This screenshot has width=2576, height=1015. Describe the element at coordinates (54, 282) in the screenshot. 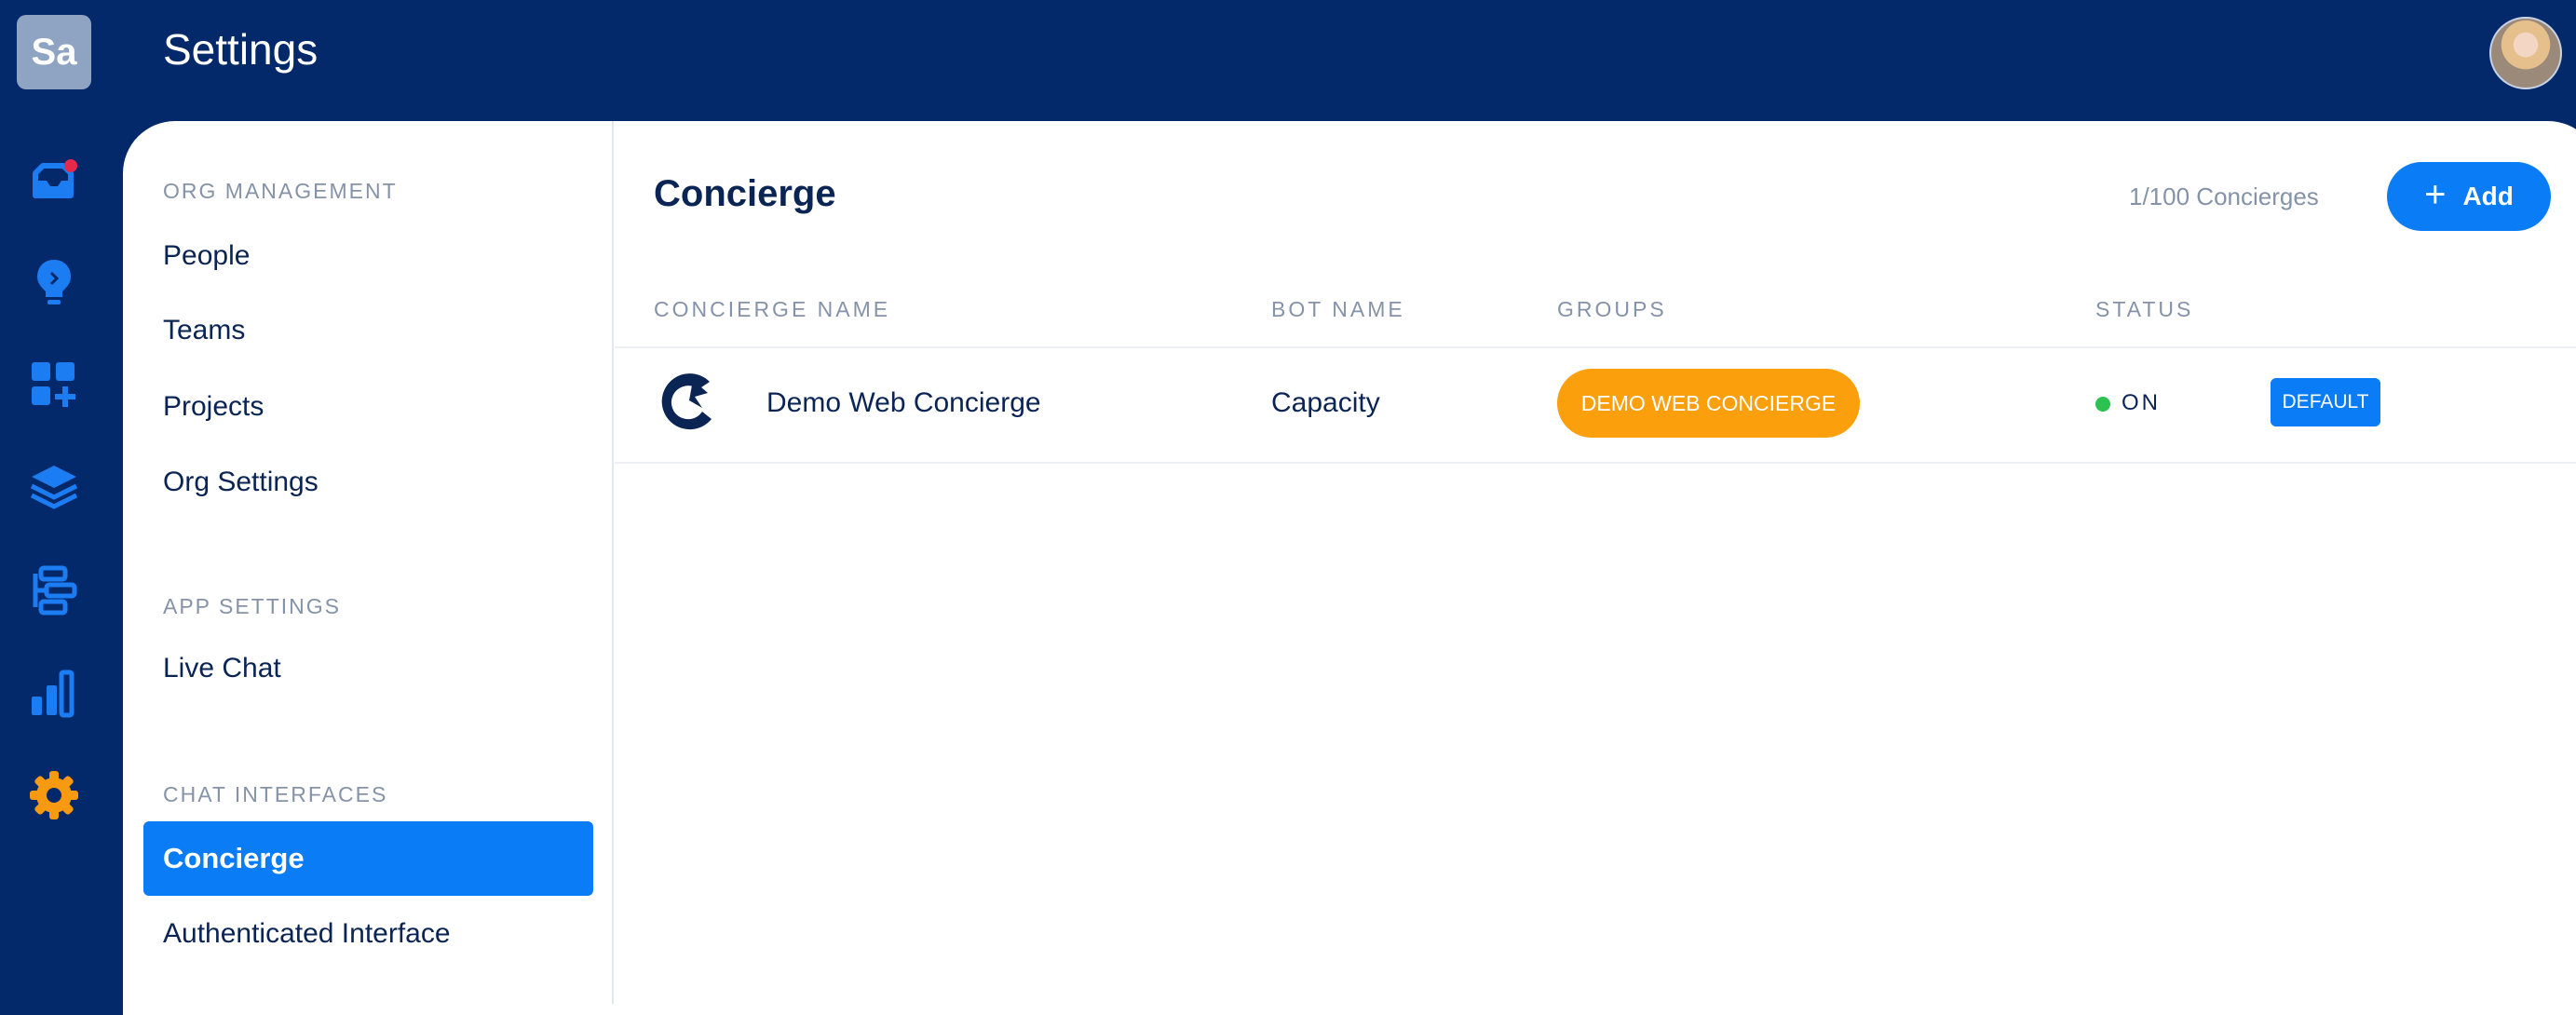

I see `lightbulb-icon` at that location.